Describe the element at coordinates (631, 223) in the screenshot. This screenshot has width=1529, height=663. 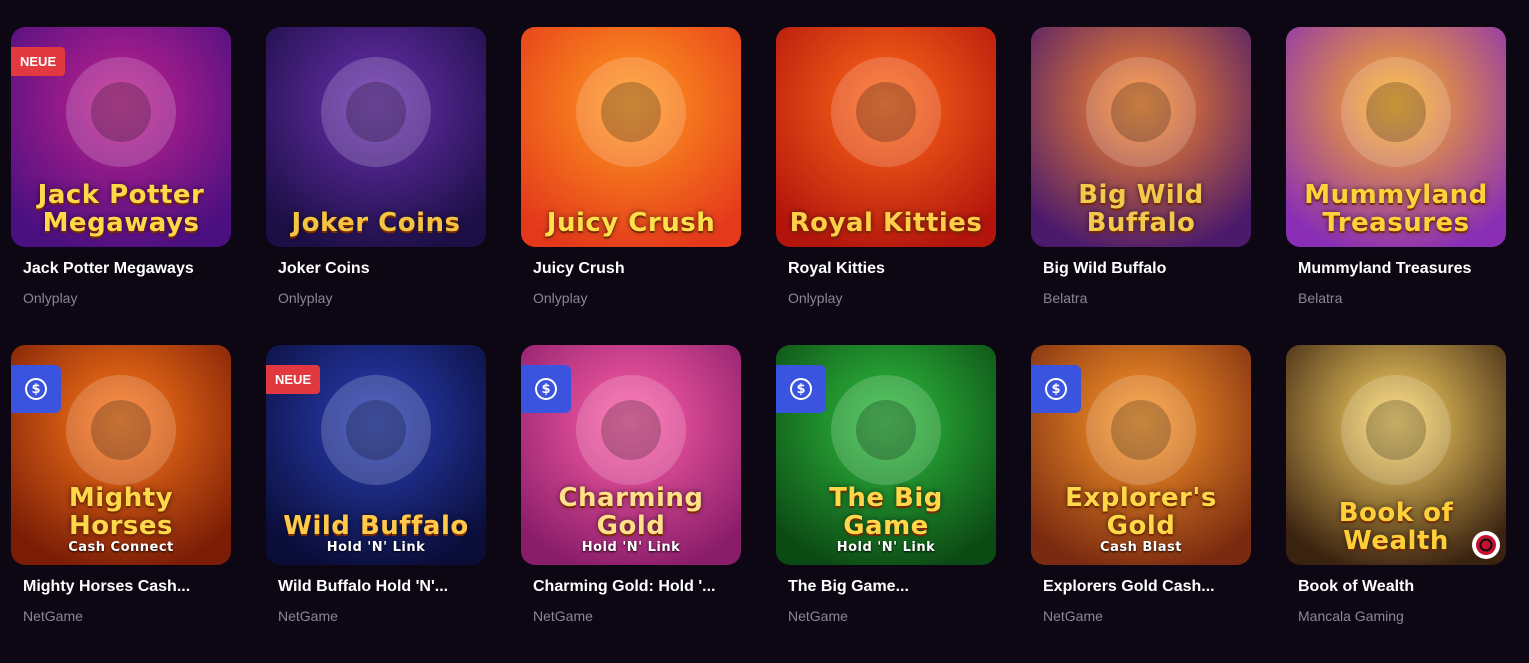
I see `game-logo-text: Juicy Crush` at that location.